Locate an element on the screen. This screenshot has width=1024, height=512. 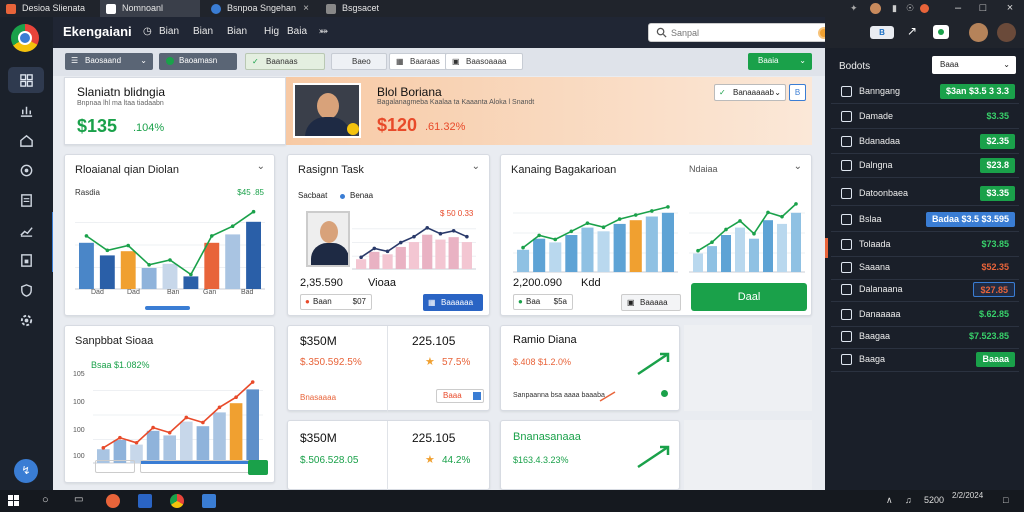
minimize-button: – is located at coordinates (958, 8).